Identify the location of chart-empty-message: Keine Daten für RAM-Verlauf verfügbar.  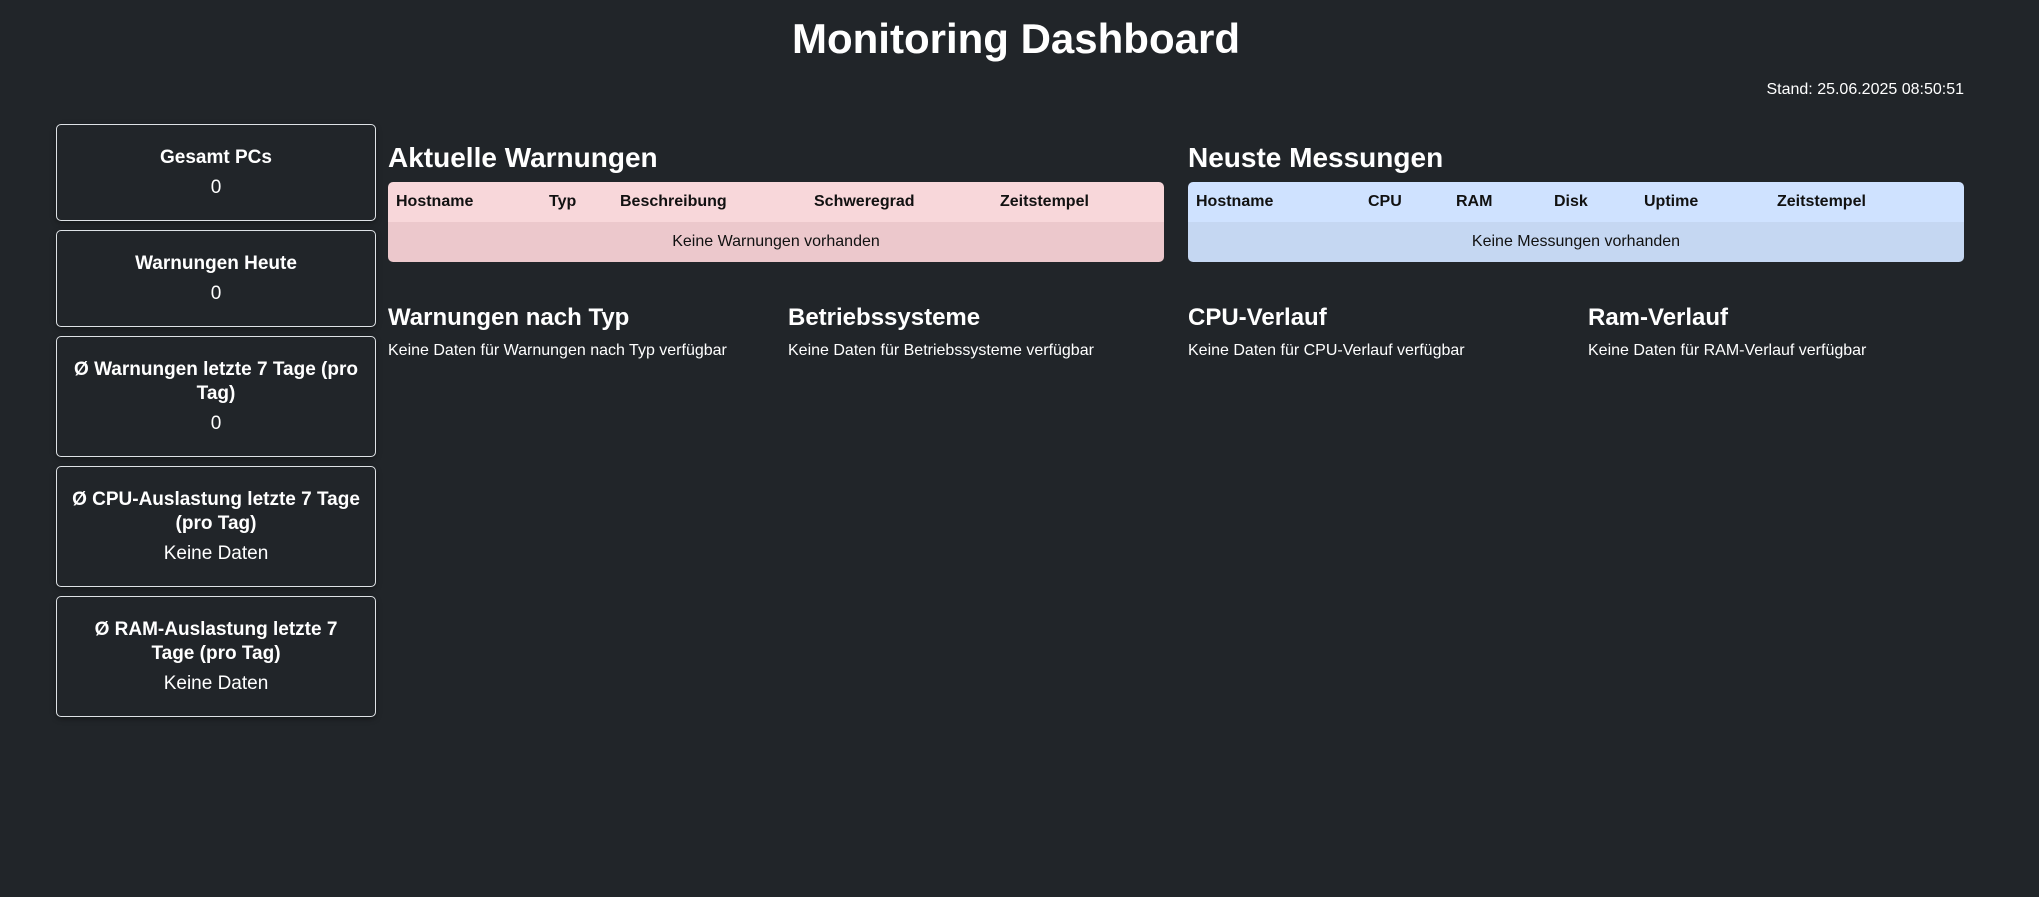
(1727, 350).